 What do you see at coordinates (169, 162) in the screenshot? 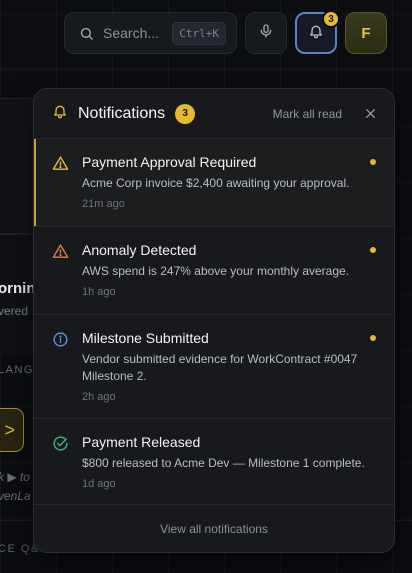
I see `notification-title: Payment Approval Required` at bounding box center [169, 162].